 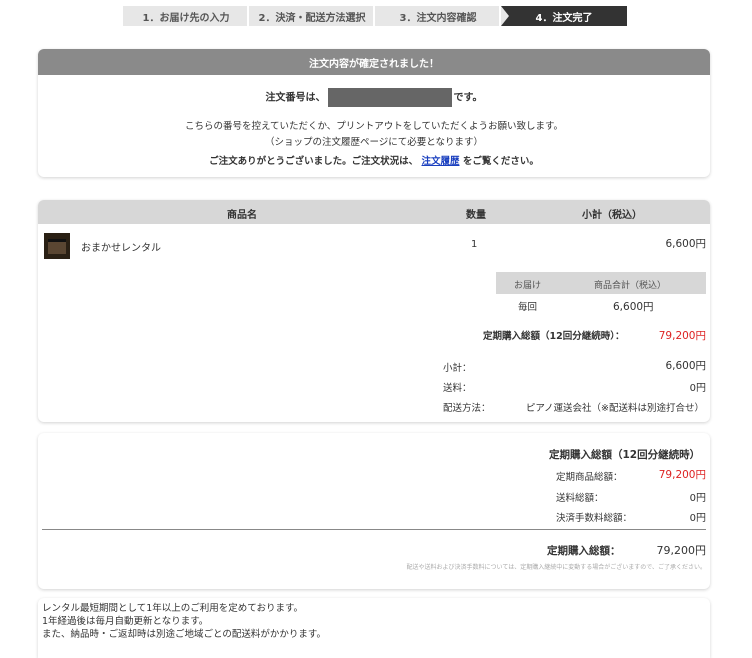 I want to click on step-label: 2．決済・配送方法選択, so click(x=312, y=18).